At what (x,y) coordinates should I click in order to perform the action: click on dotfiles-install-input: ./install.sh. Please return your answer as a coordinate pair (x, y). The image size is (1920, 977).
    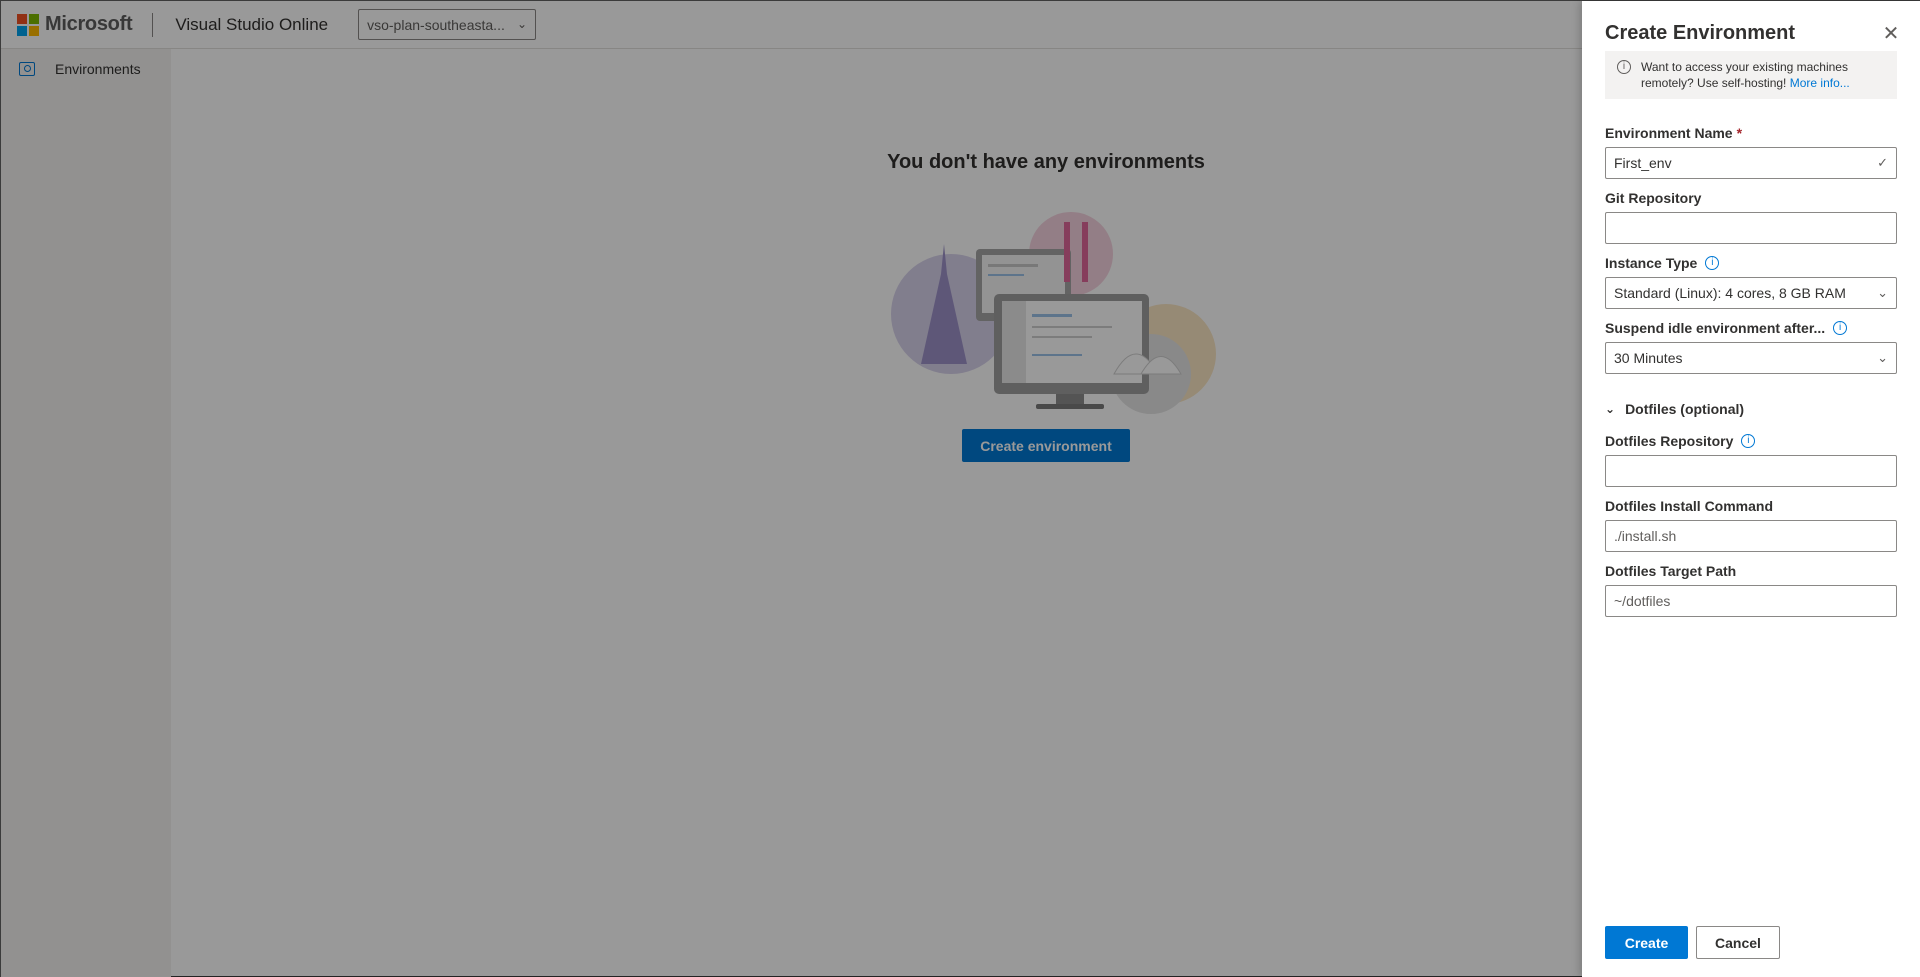
    Looking at the image, I should click on (1751, 536).